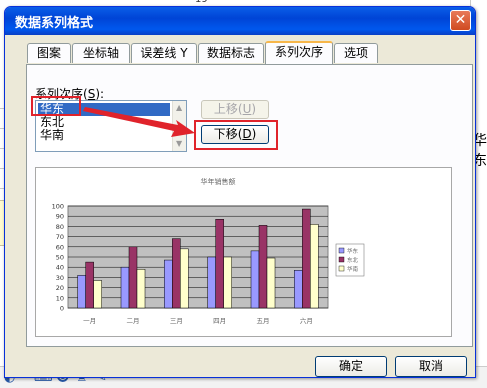 The image size is (487, 388). I want to click on y-tick-label: 100, so click(58, 207).